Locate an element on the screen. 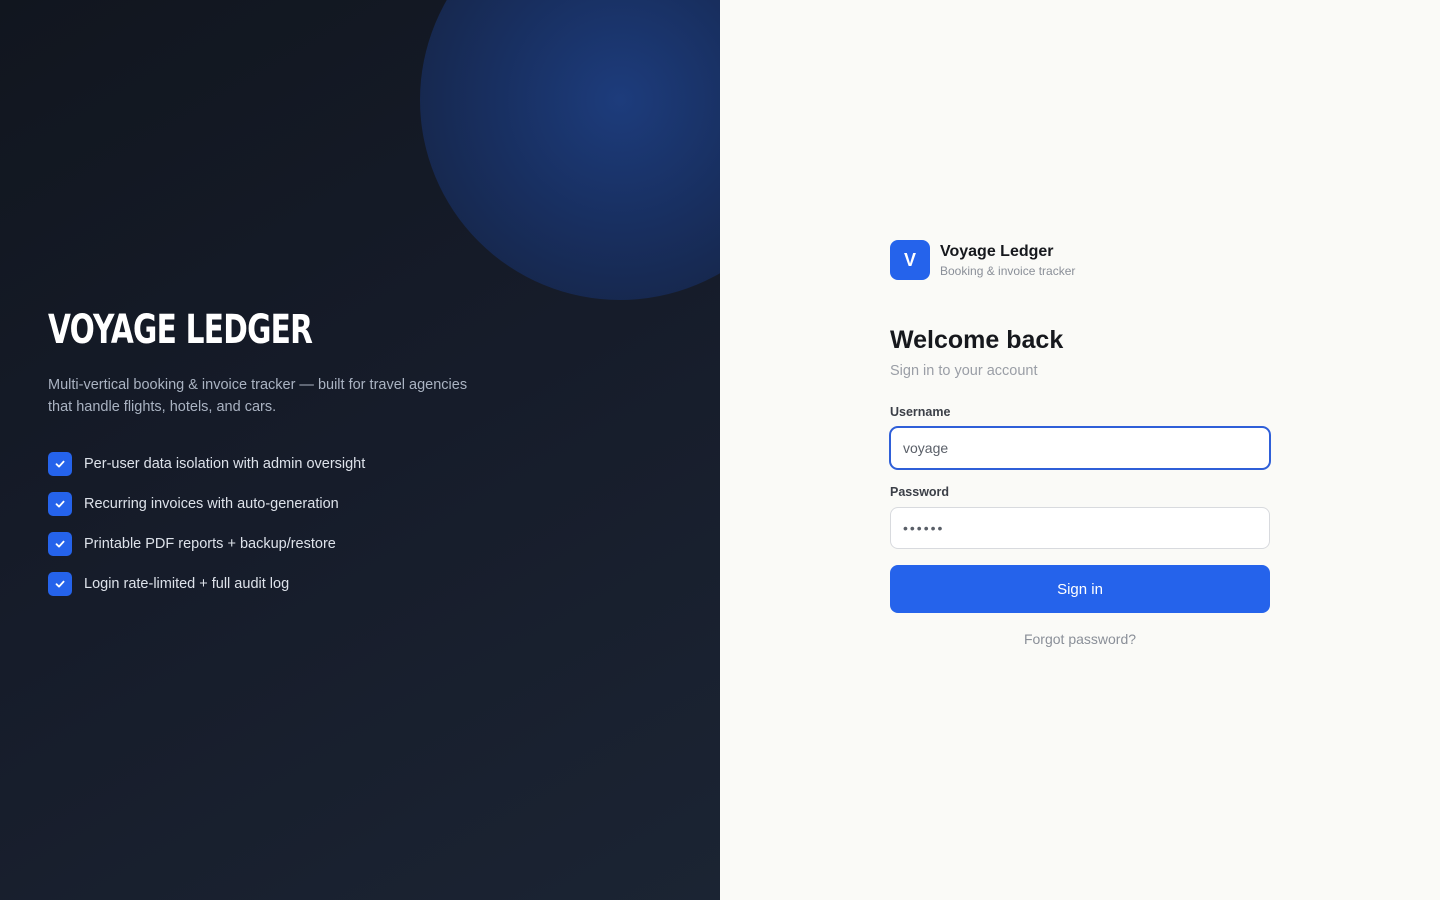 This screenshot has height=900, width=1440. page-title: Welcome back is located at coordinates (977, 340).